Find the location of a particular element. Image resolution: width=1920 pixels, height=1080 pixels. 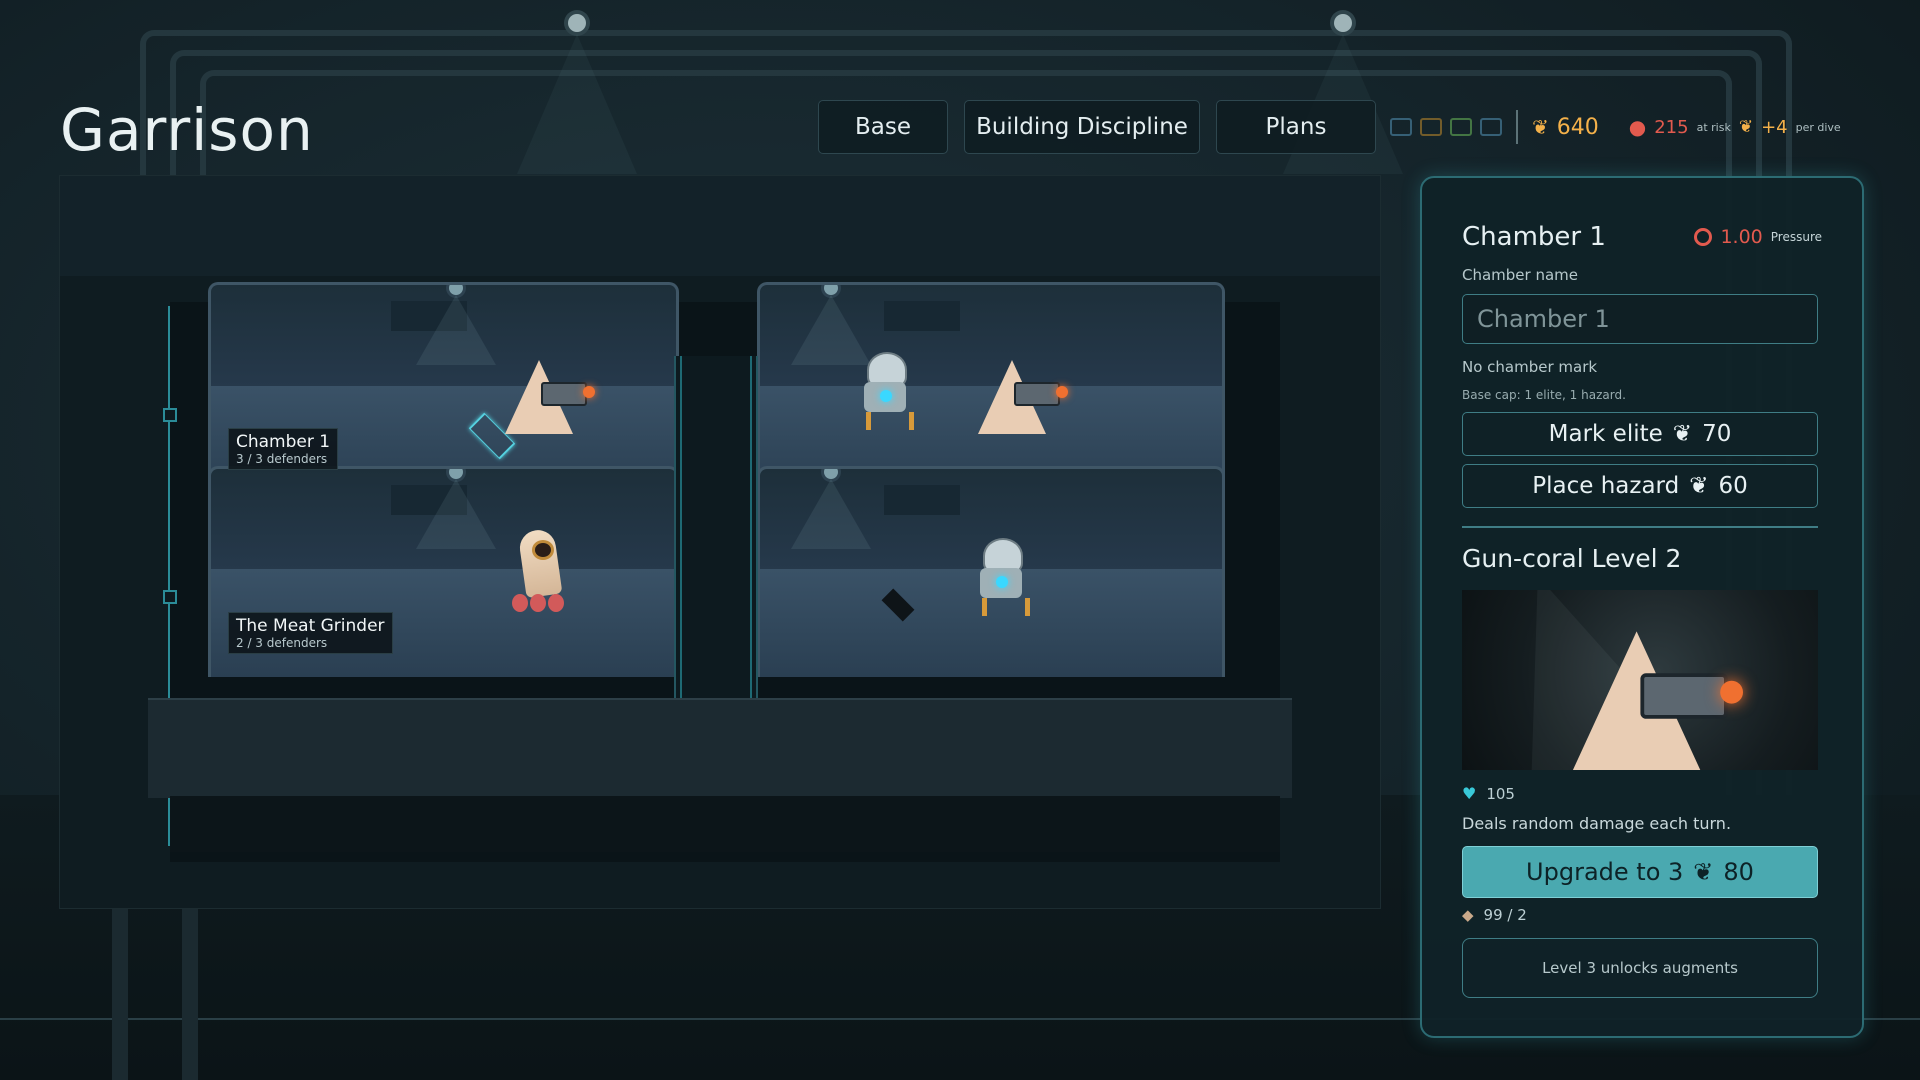

panel-title: Chamber 1 is located at coordinates (1534, 237).